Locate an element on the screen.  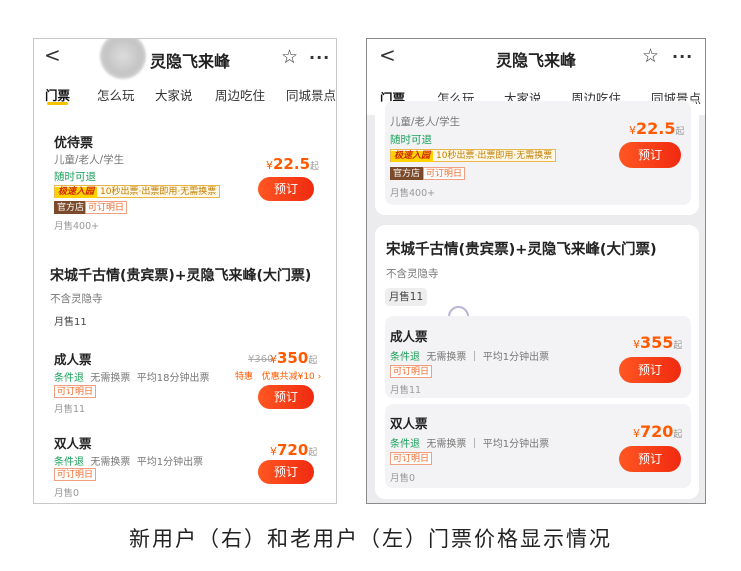
price-value: 350 is located at coordinates (293, 358).